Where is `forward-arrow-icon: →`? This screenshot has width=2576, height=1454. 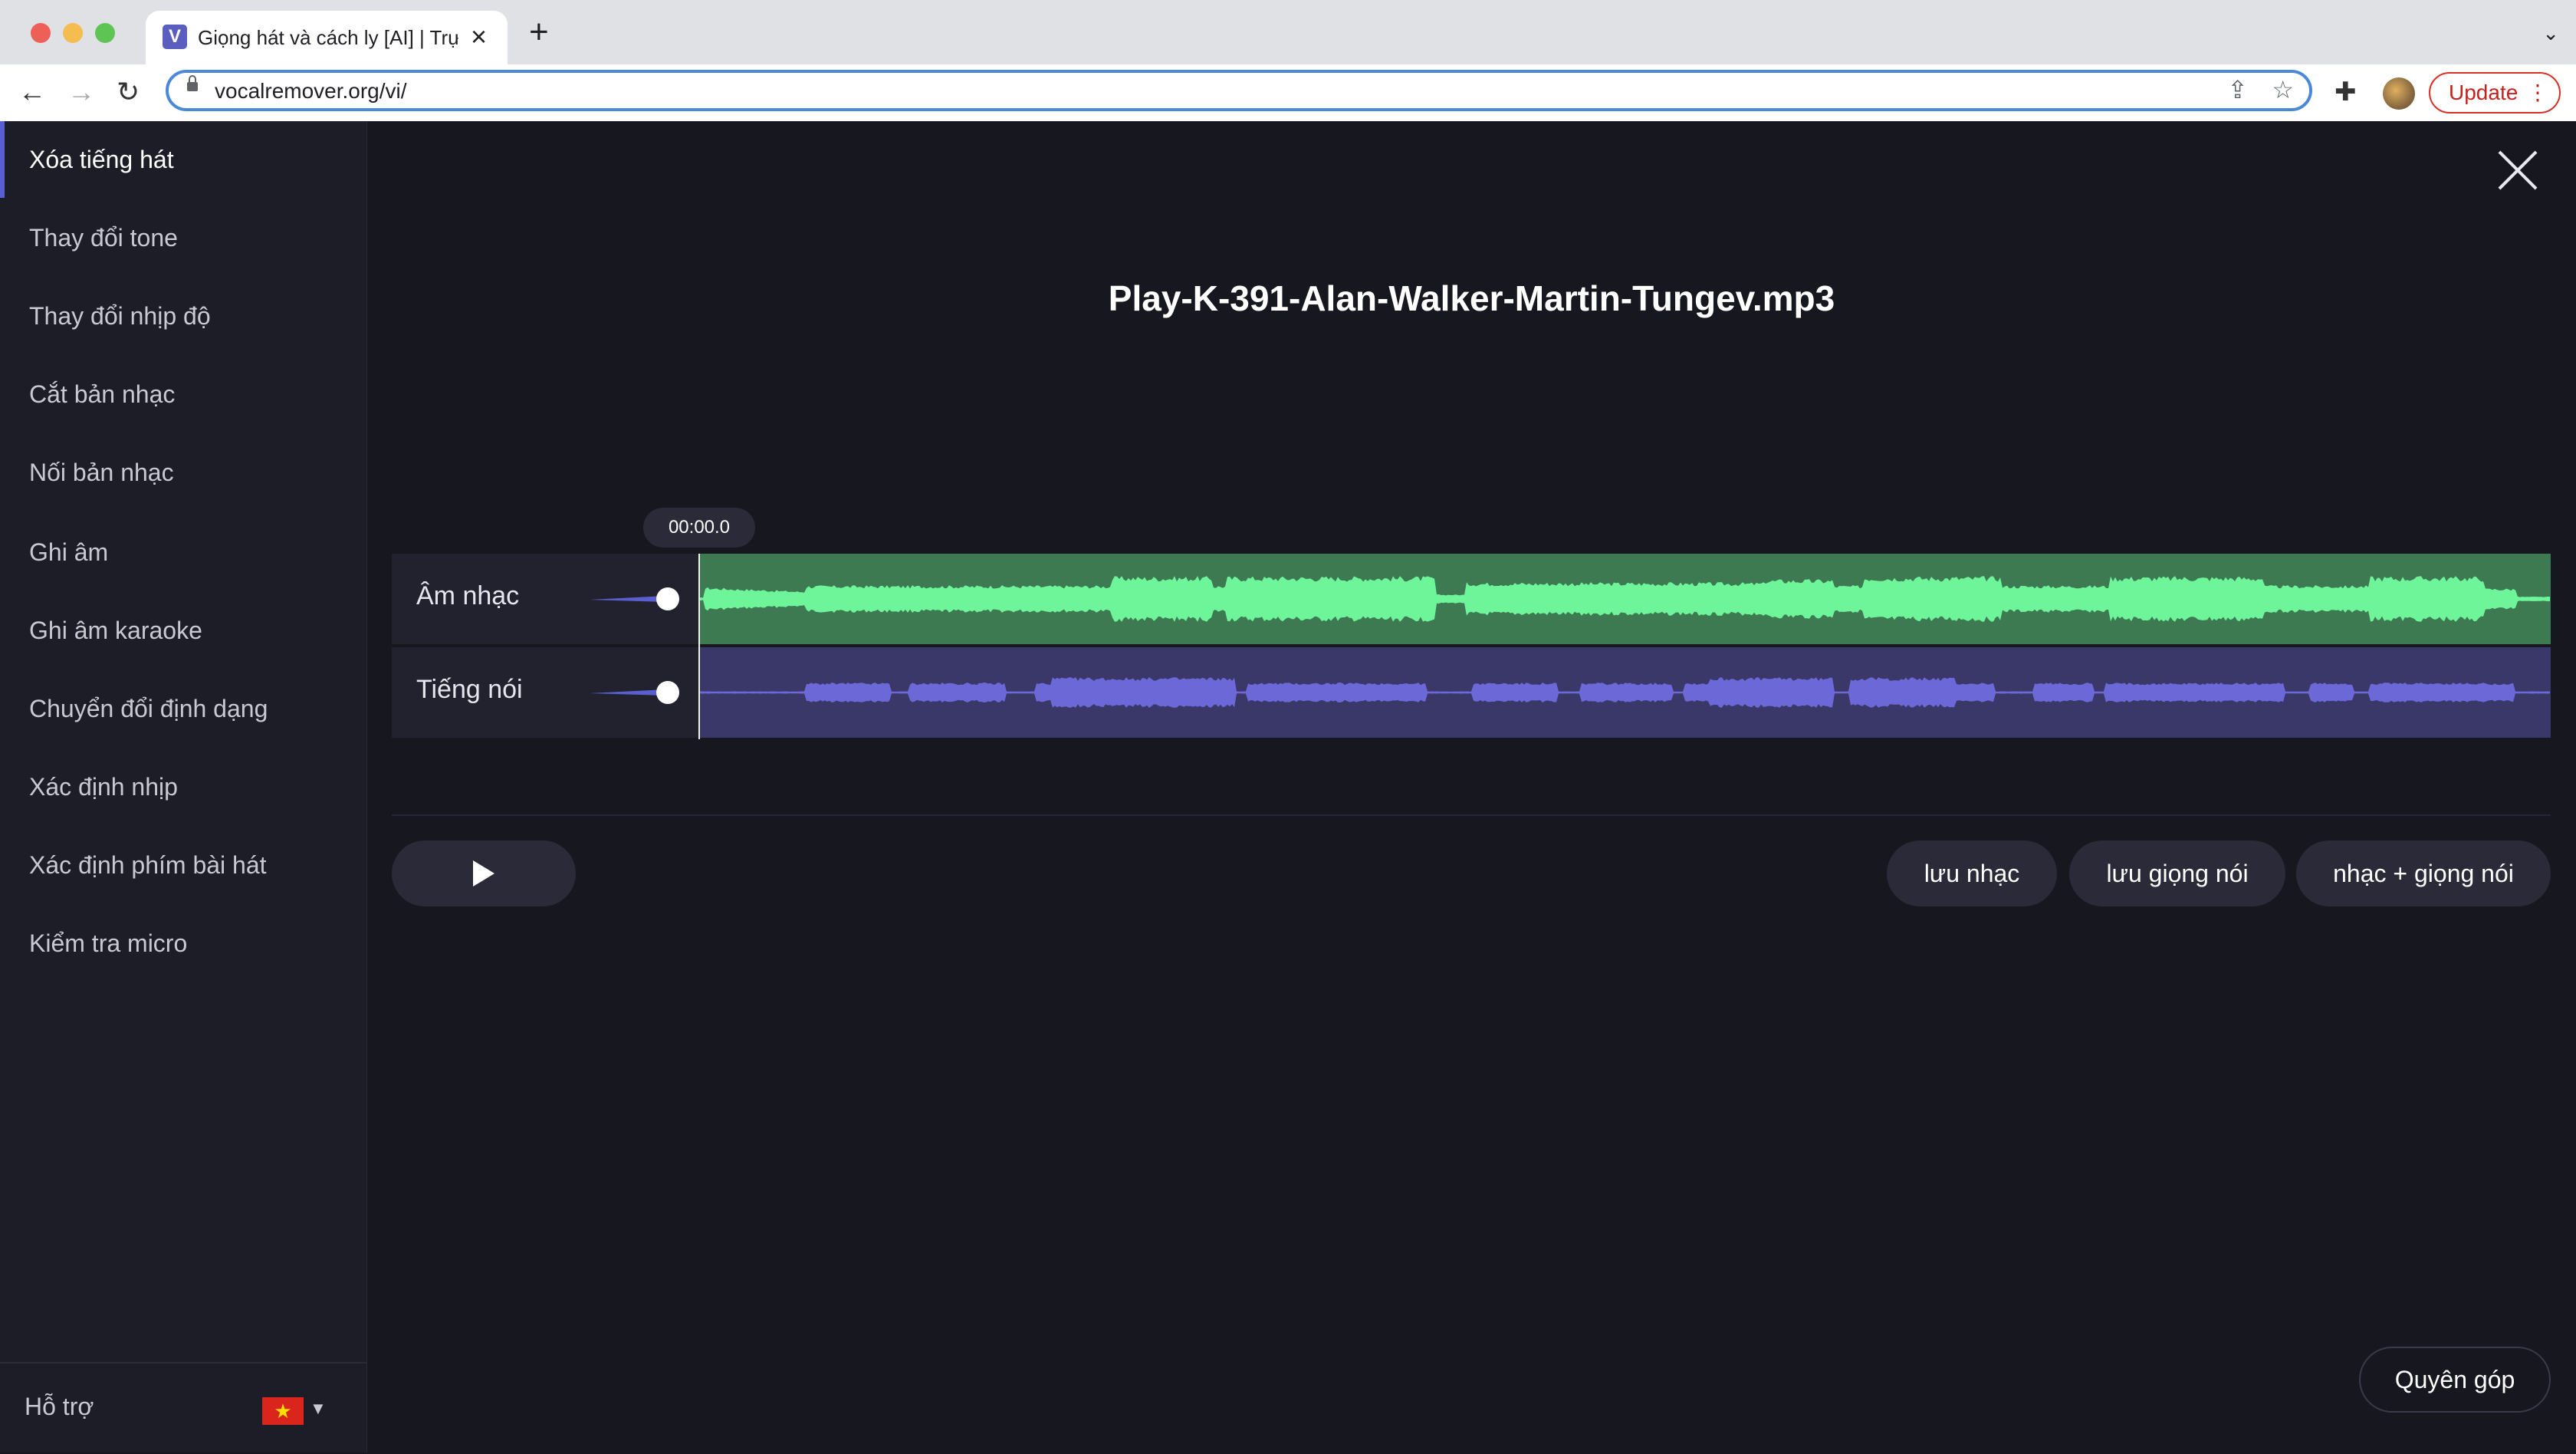 forward-arrow-icon: → is located at coordinates (81, 92).